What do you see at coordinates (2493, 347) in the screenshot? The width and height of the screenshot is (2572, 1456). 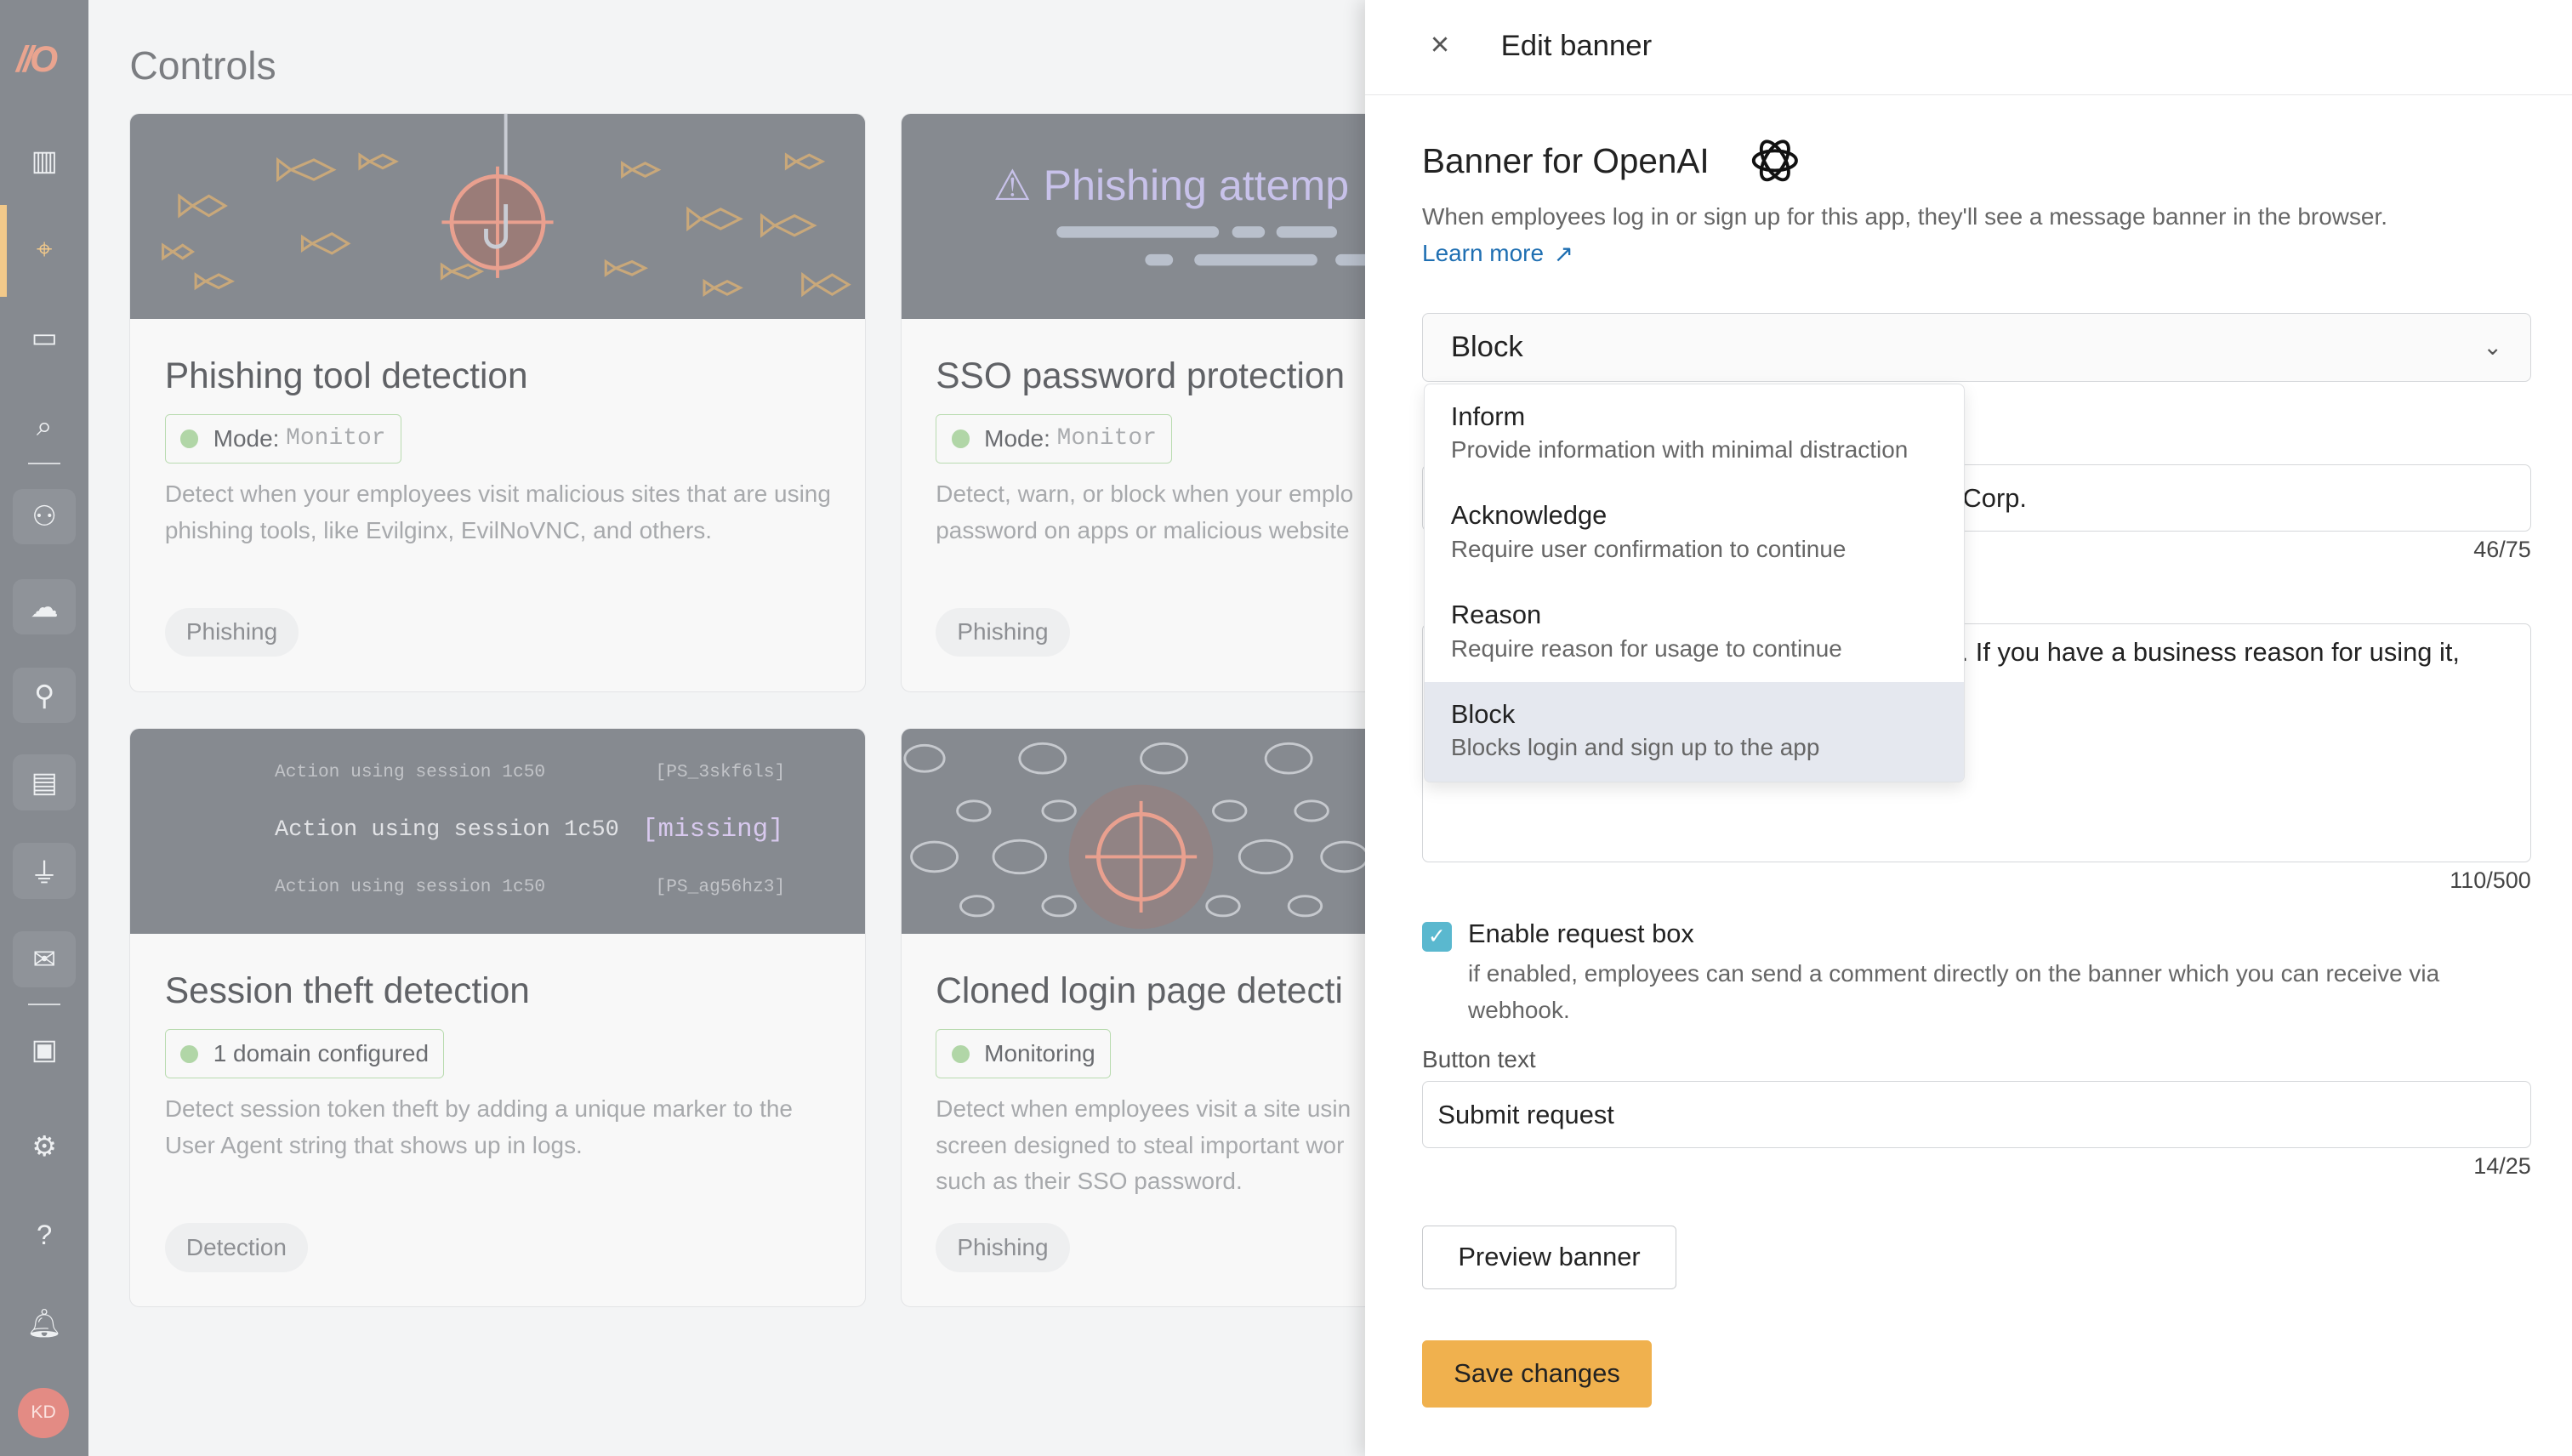 I see `chevron-down-icon: ⌄` at bounding box center [2493, 347].